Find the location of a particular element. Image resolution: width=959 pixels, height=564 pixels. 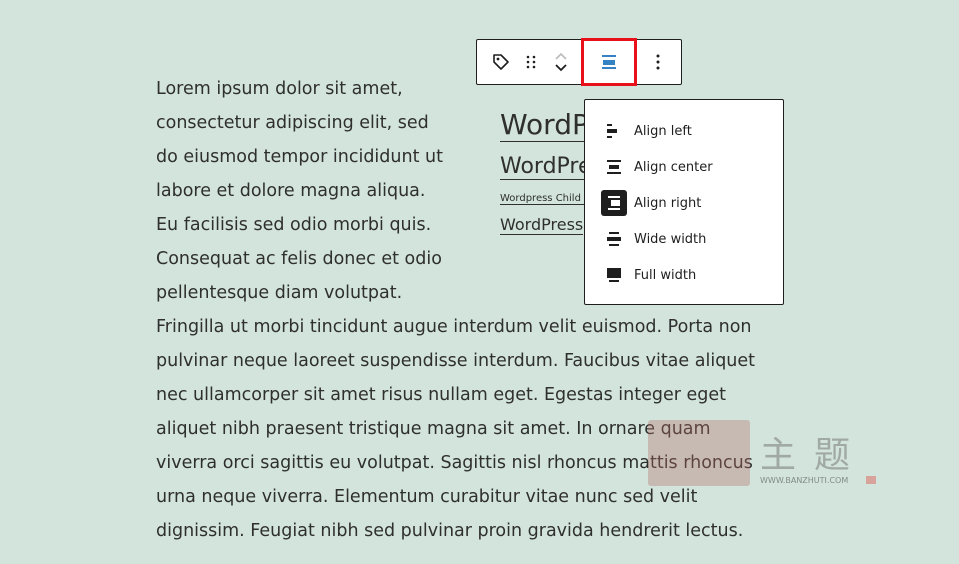

watermark-url: WWW.BANZHUTI.COM is located at coordinates (804, 480).